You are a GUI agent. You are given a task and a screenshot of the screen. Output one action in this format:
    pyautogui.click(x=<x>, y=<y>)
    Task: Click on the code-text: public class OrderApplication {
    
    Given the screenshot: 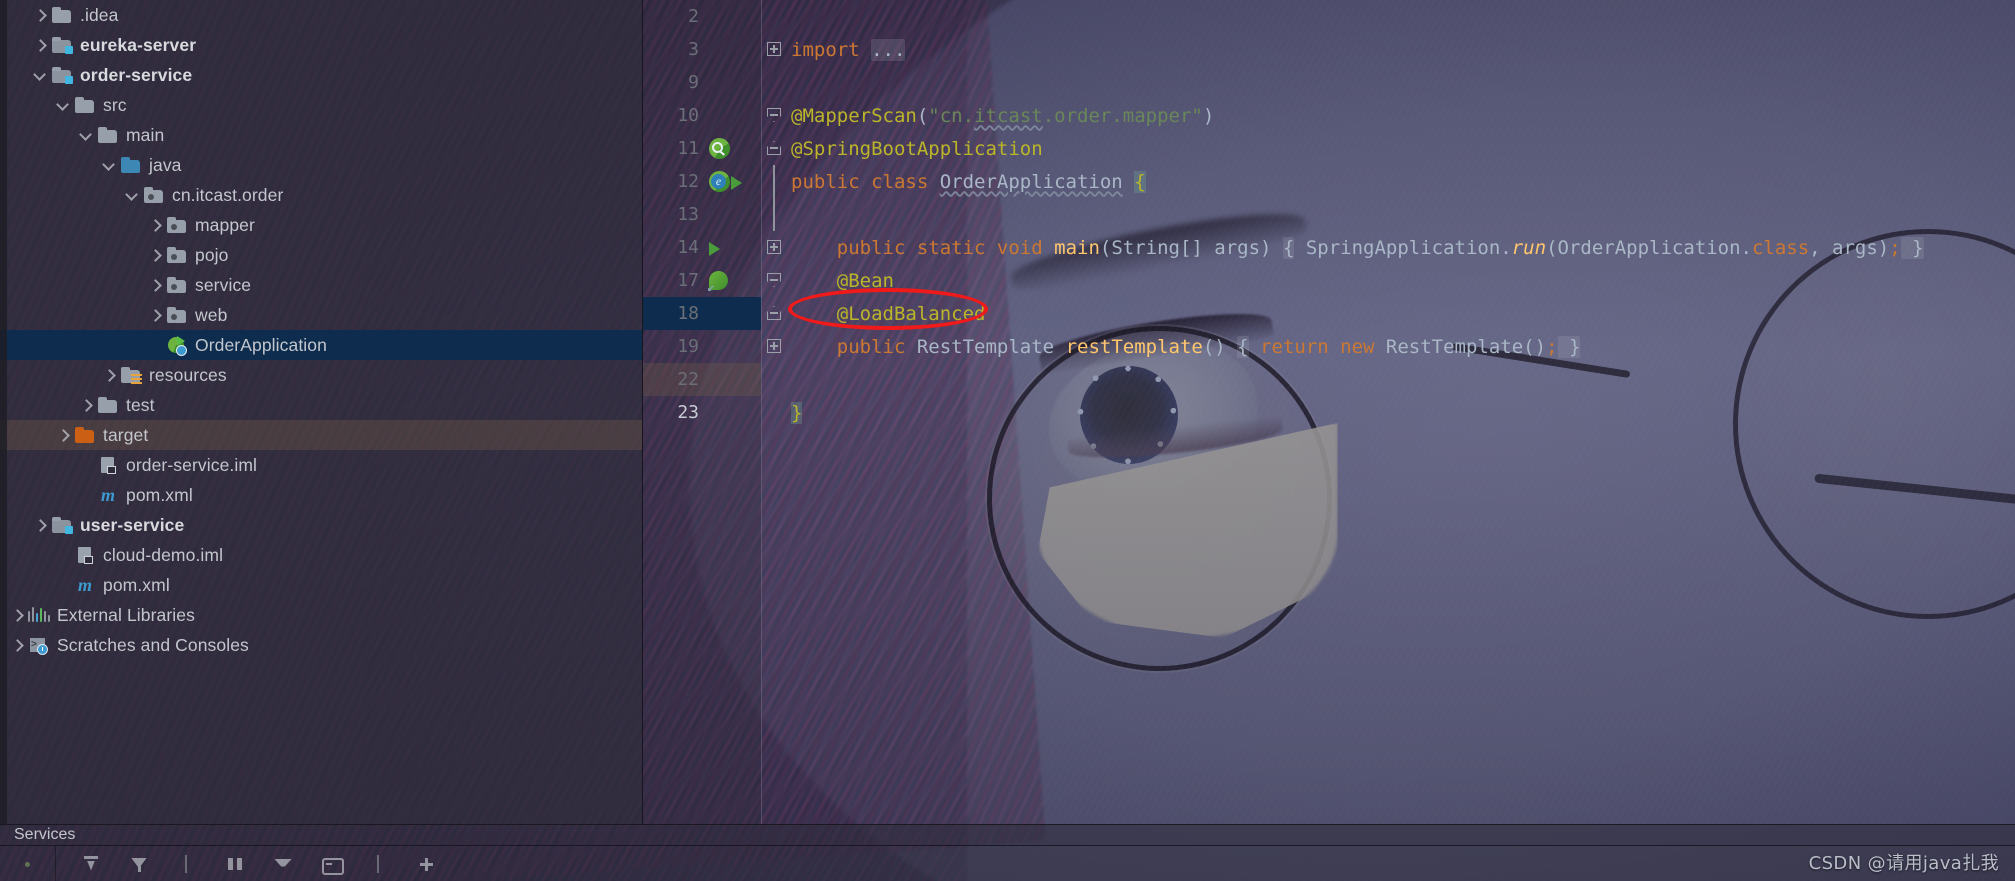 What is the action you would take?
    pyautogui.click(x=966, y=181)
    